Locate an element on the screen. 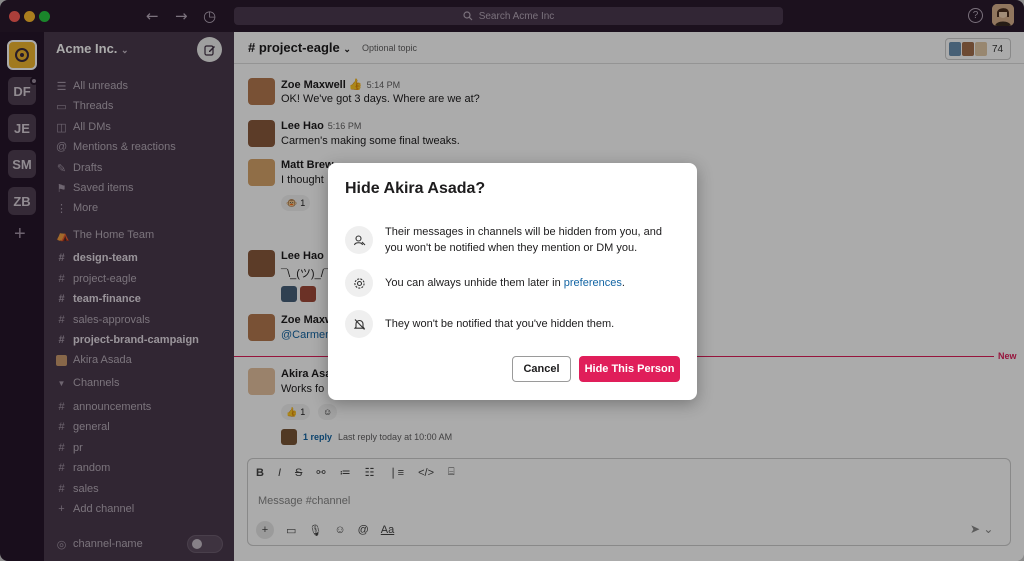 This screenshot has width=1024, height=561. preferences-link: preferences is located at coordinates (593, 283).